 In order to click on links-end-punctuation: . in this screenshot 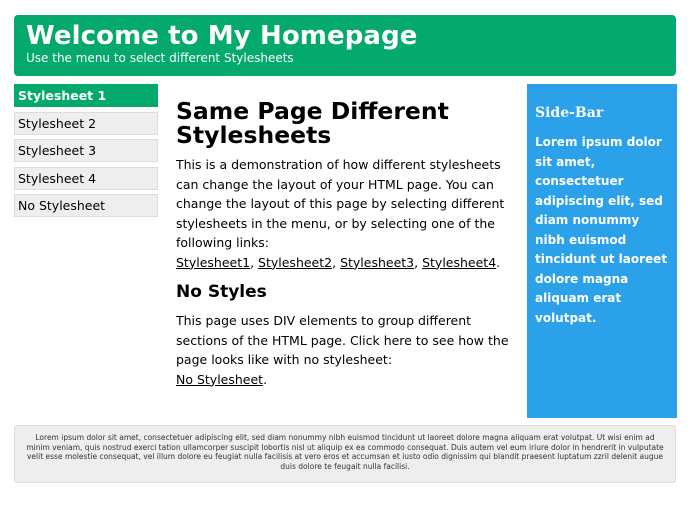, I will do `click(498, 262)`.